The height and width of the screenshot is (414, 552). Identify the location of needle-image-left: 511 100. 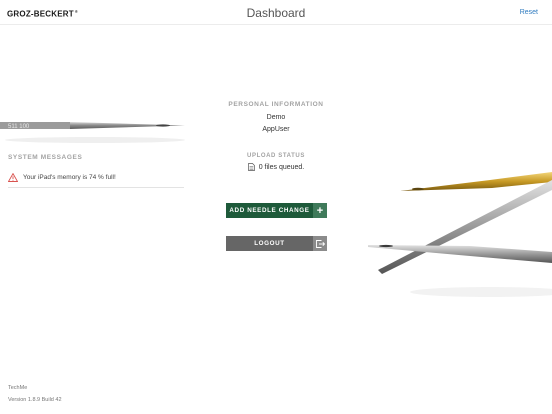
(92, 132).